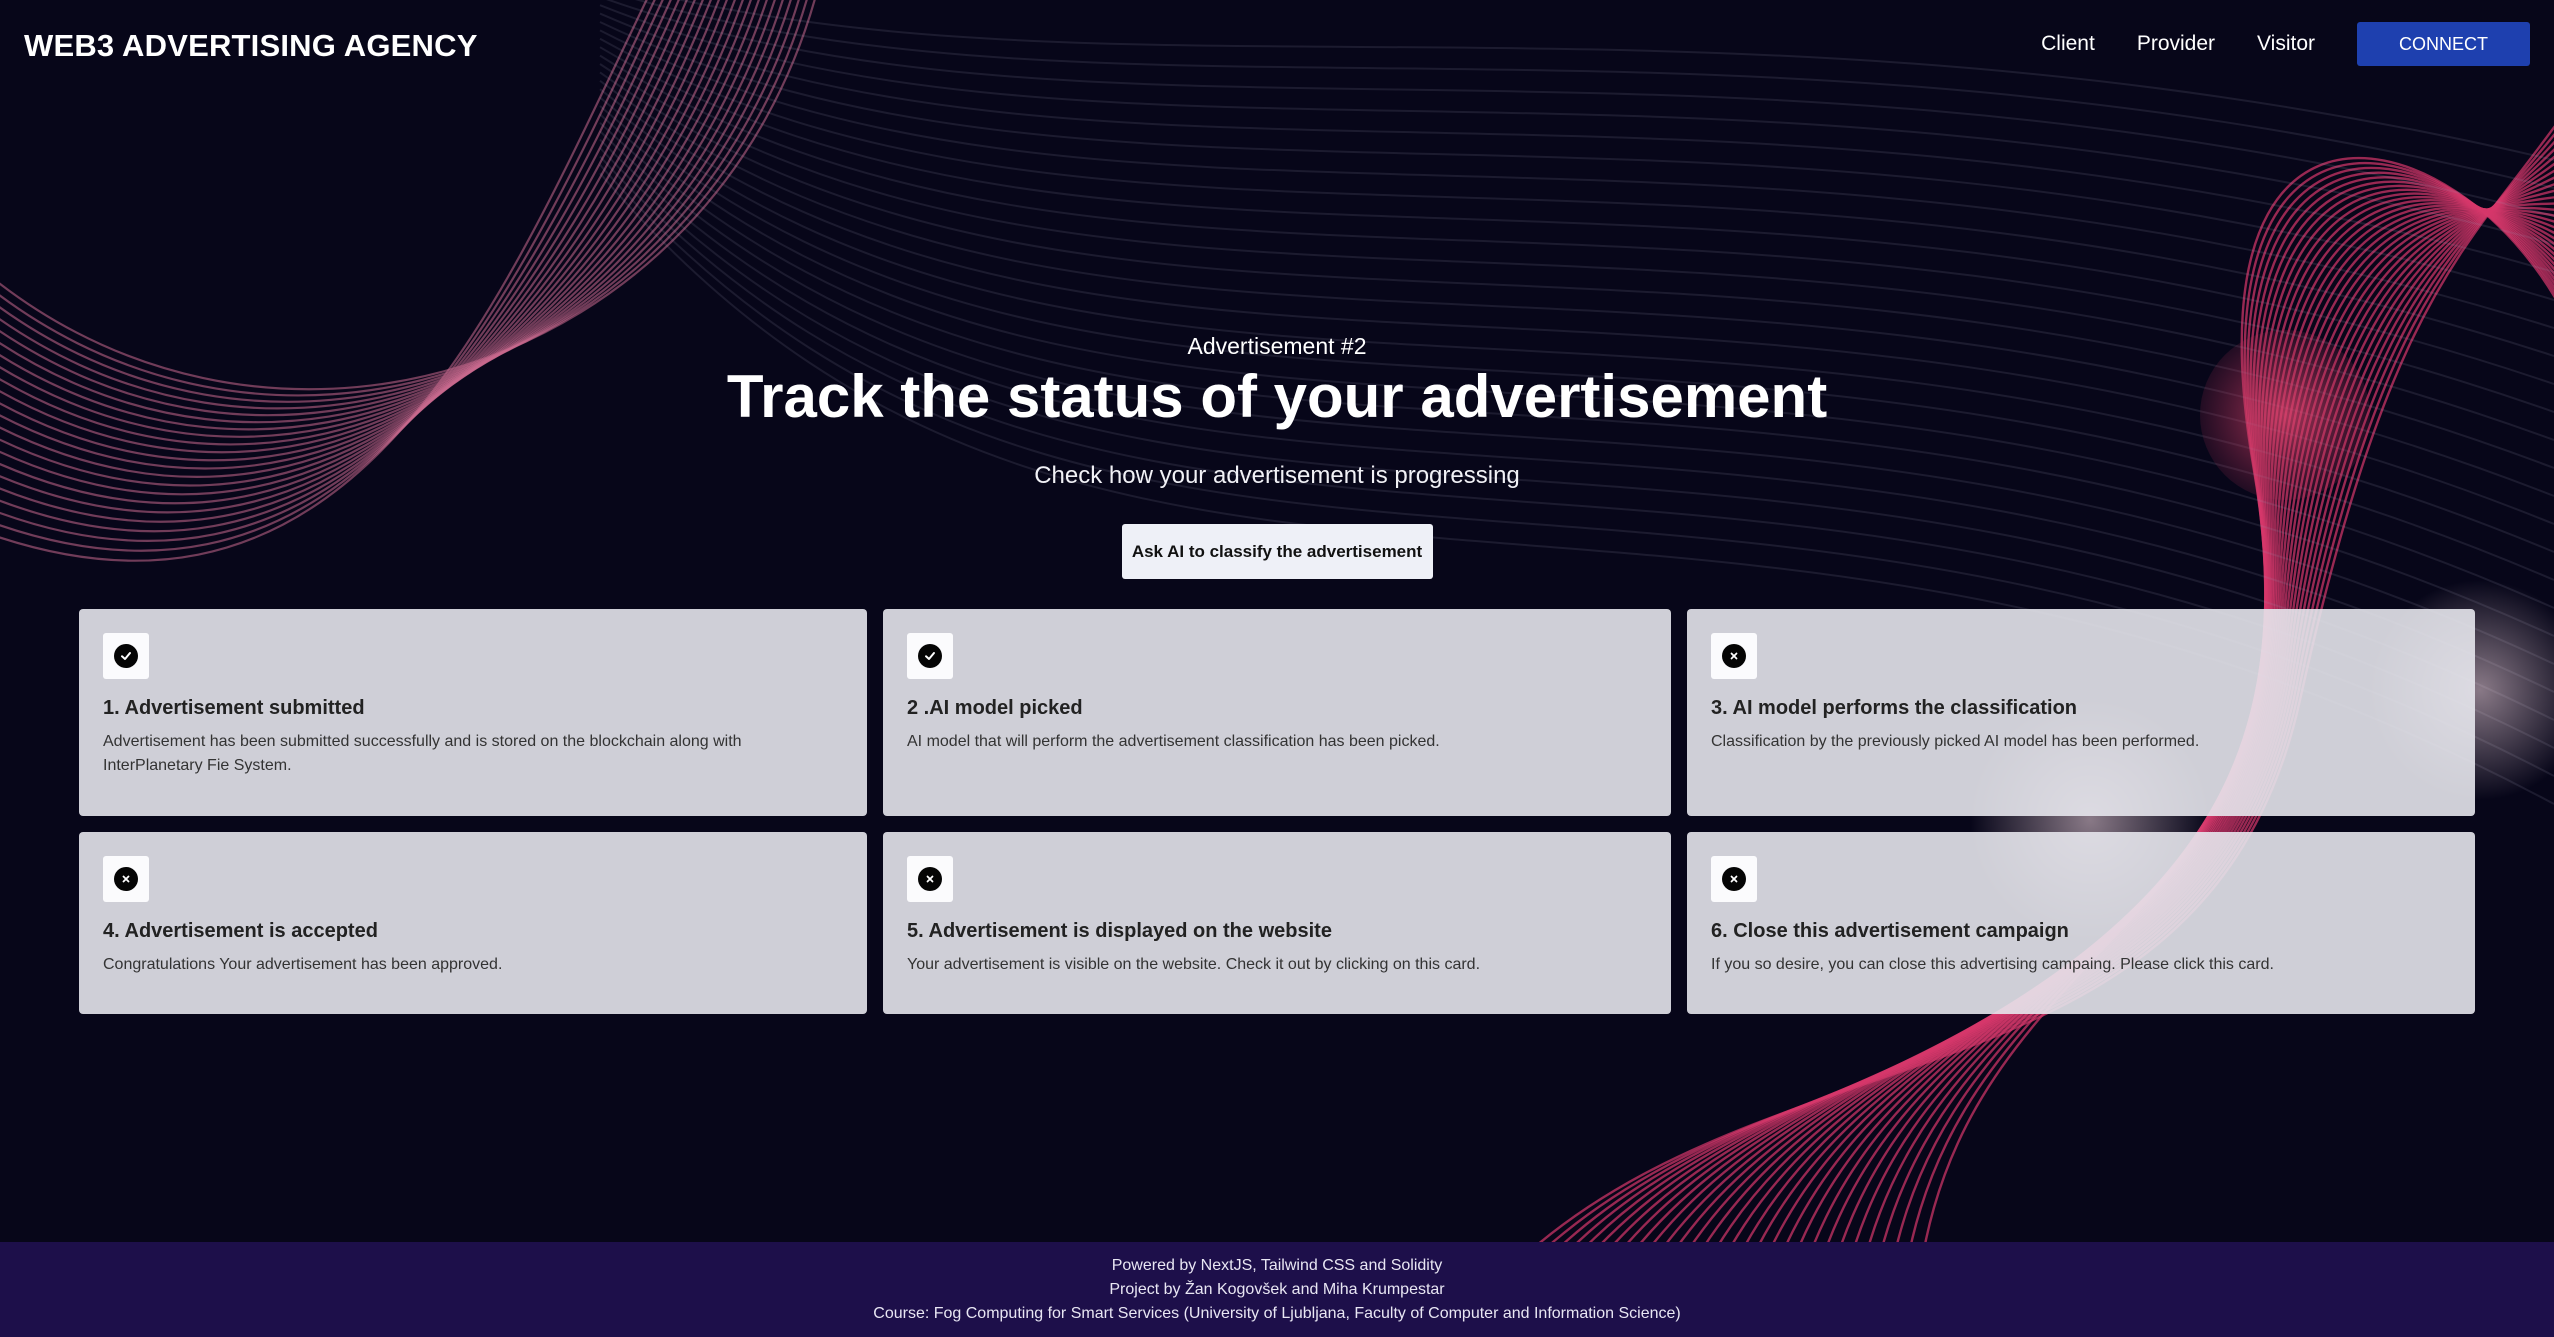 The height and width of the screenshot is (1337, 2554). I want to click on nav-visitor-link: Visitor, so click(2286, 44).